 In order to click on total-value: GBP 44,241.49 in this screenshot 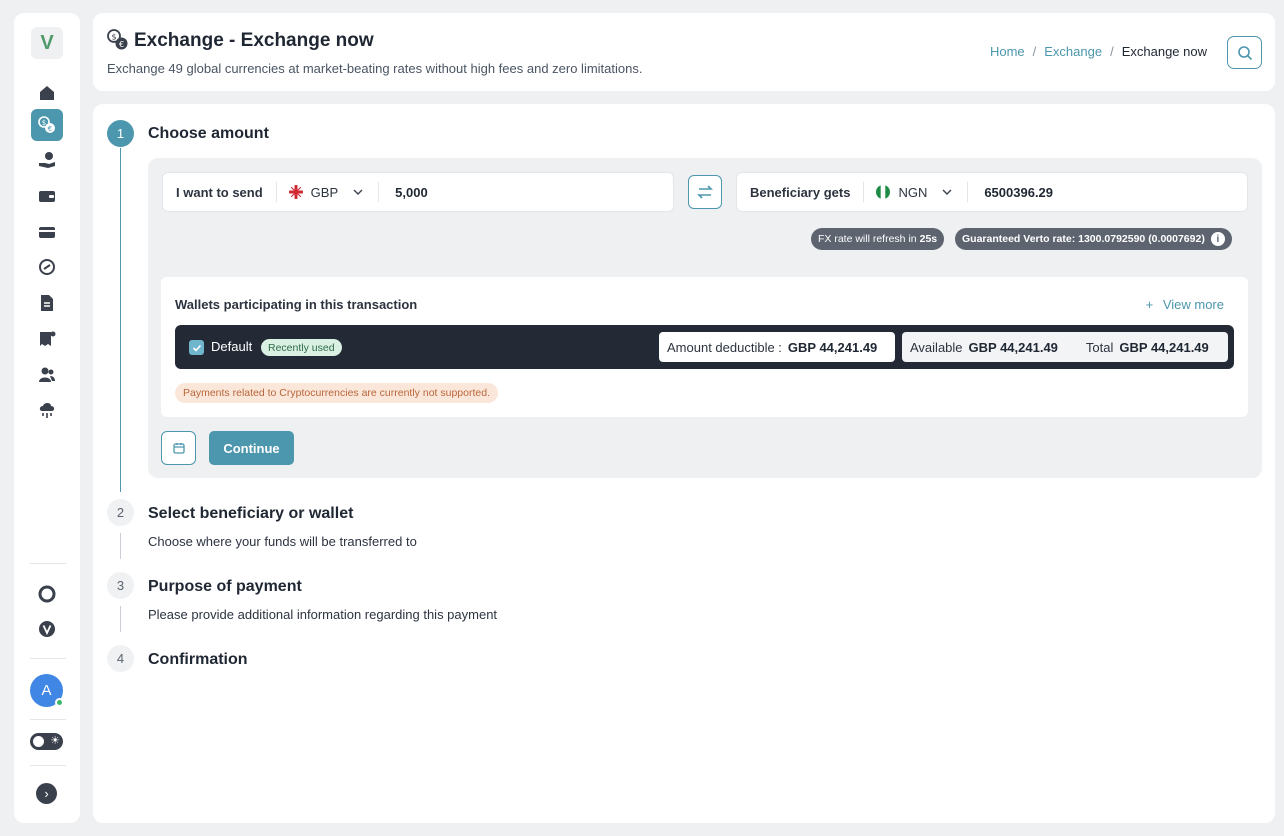, I will do `click(1164, 347)`.